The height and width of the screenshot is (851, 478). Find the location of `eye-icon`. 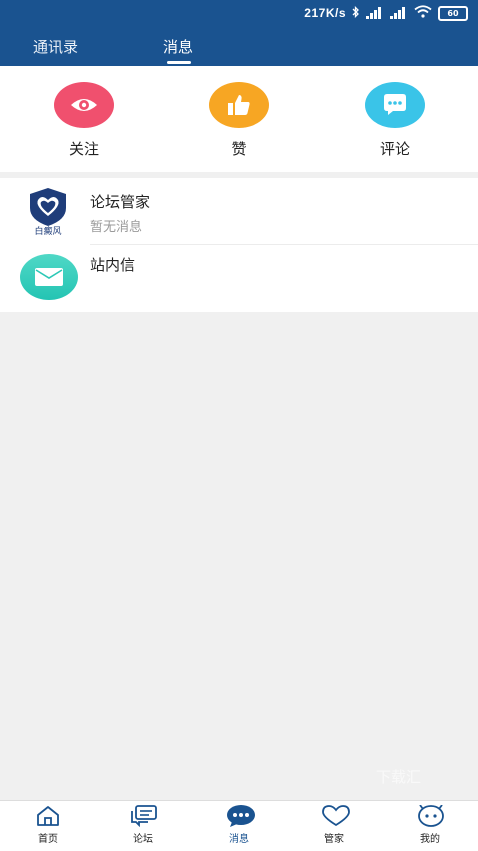

eye-icon is located at coordinates (84, 105).